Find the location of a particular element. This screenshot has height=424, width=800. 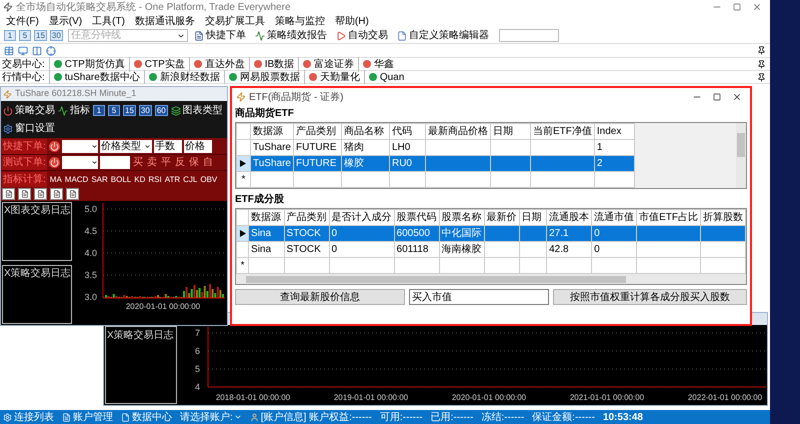

center-item: 华鑫 is located at coordinates (378, 64).